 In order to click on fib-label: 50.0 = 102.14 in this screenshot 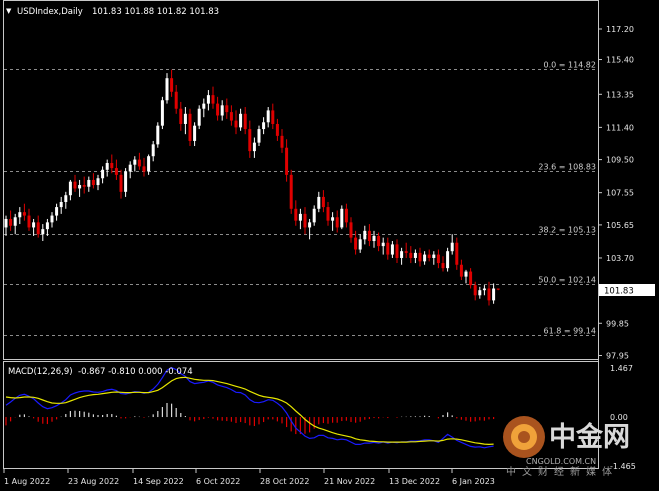, I will do `click(567, 280)`.